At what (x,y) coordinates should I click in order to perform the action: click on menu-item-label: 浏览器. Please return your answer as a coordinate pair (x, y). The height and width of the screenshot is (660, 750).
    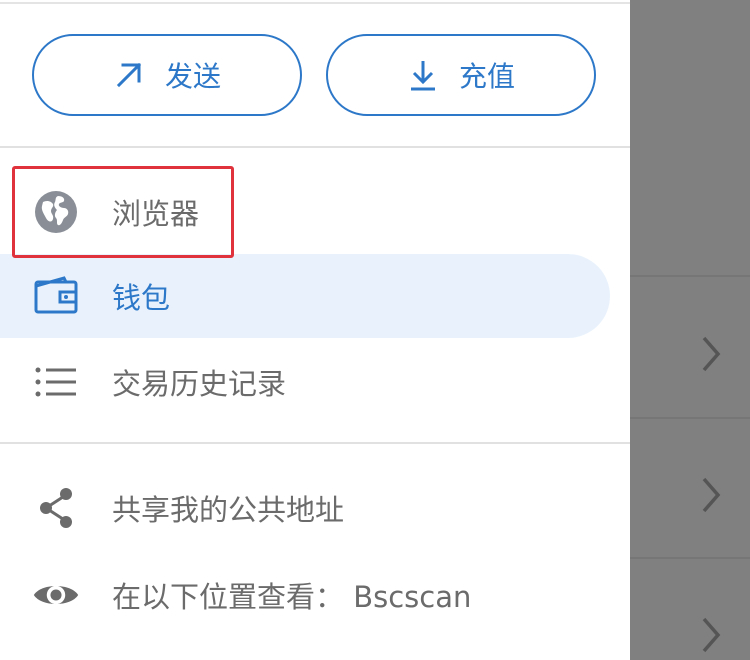
    Looking at the image, I should click on (156, 214).